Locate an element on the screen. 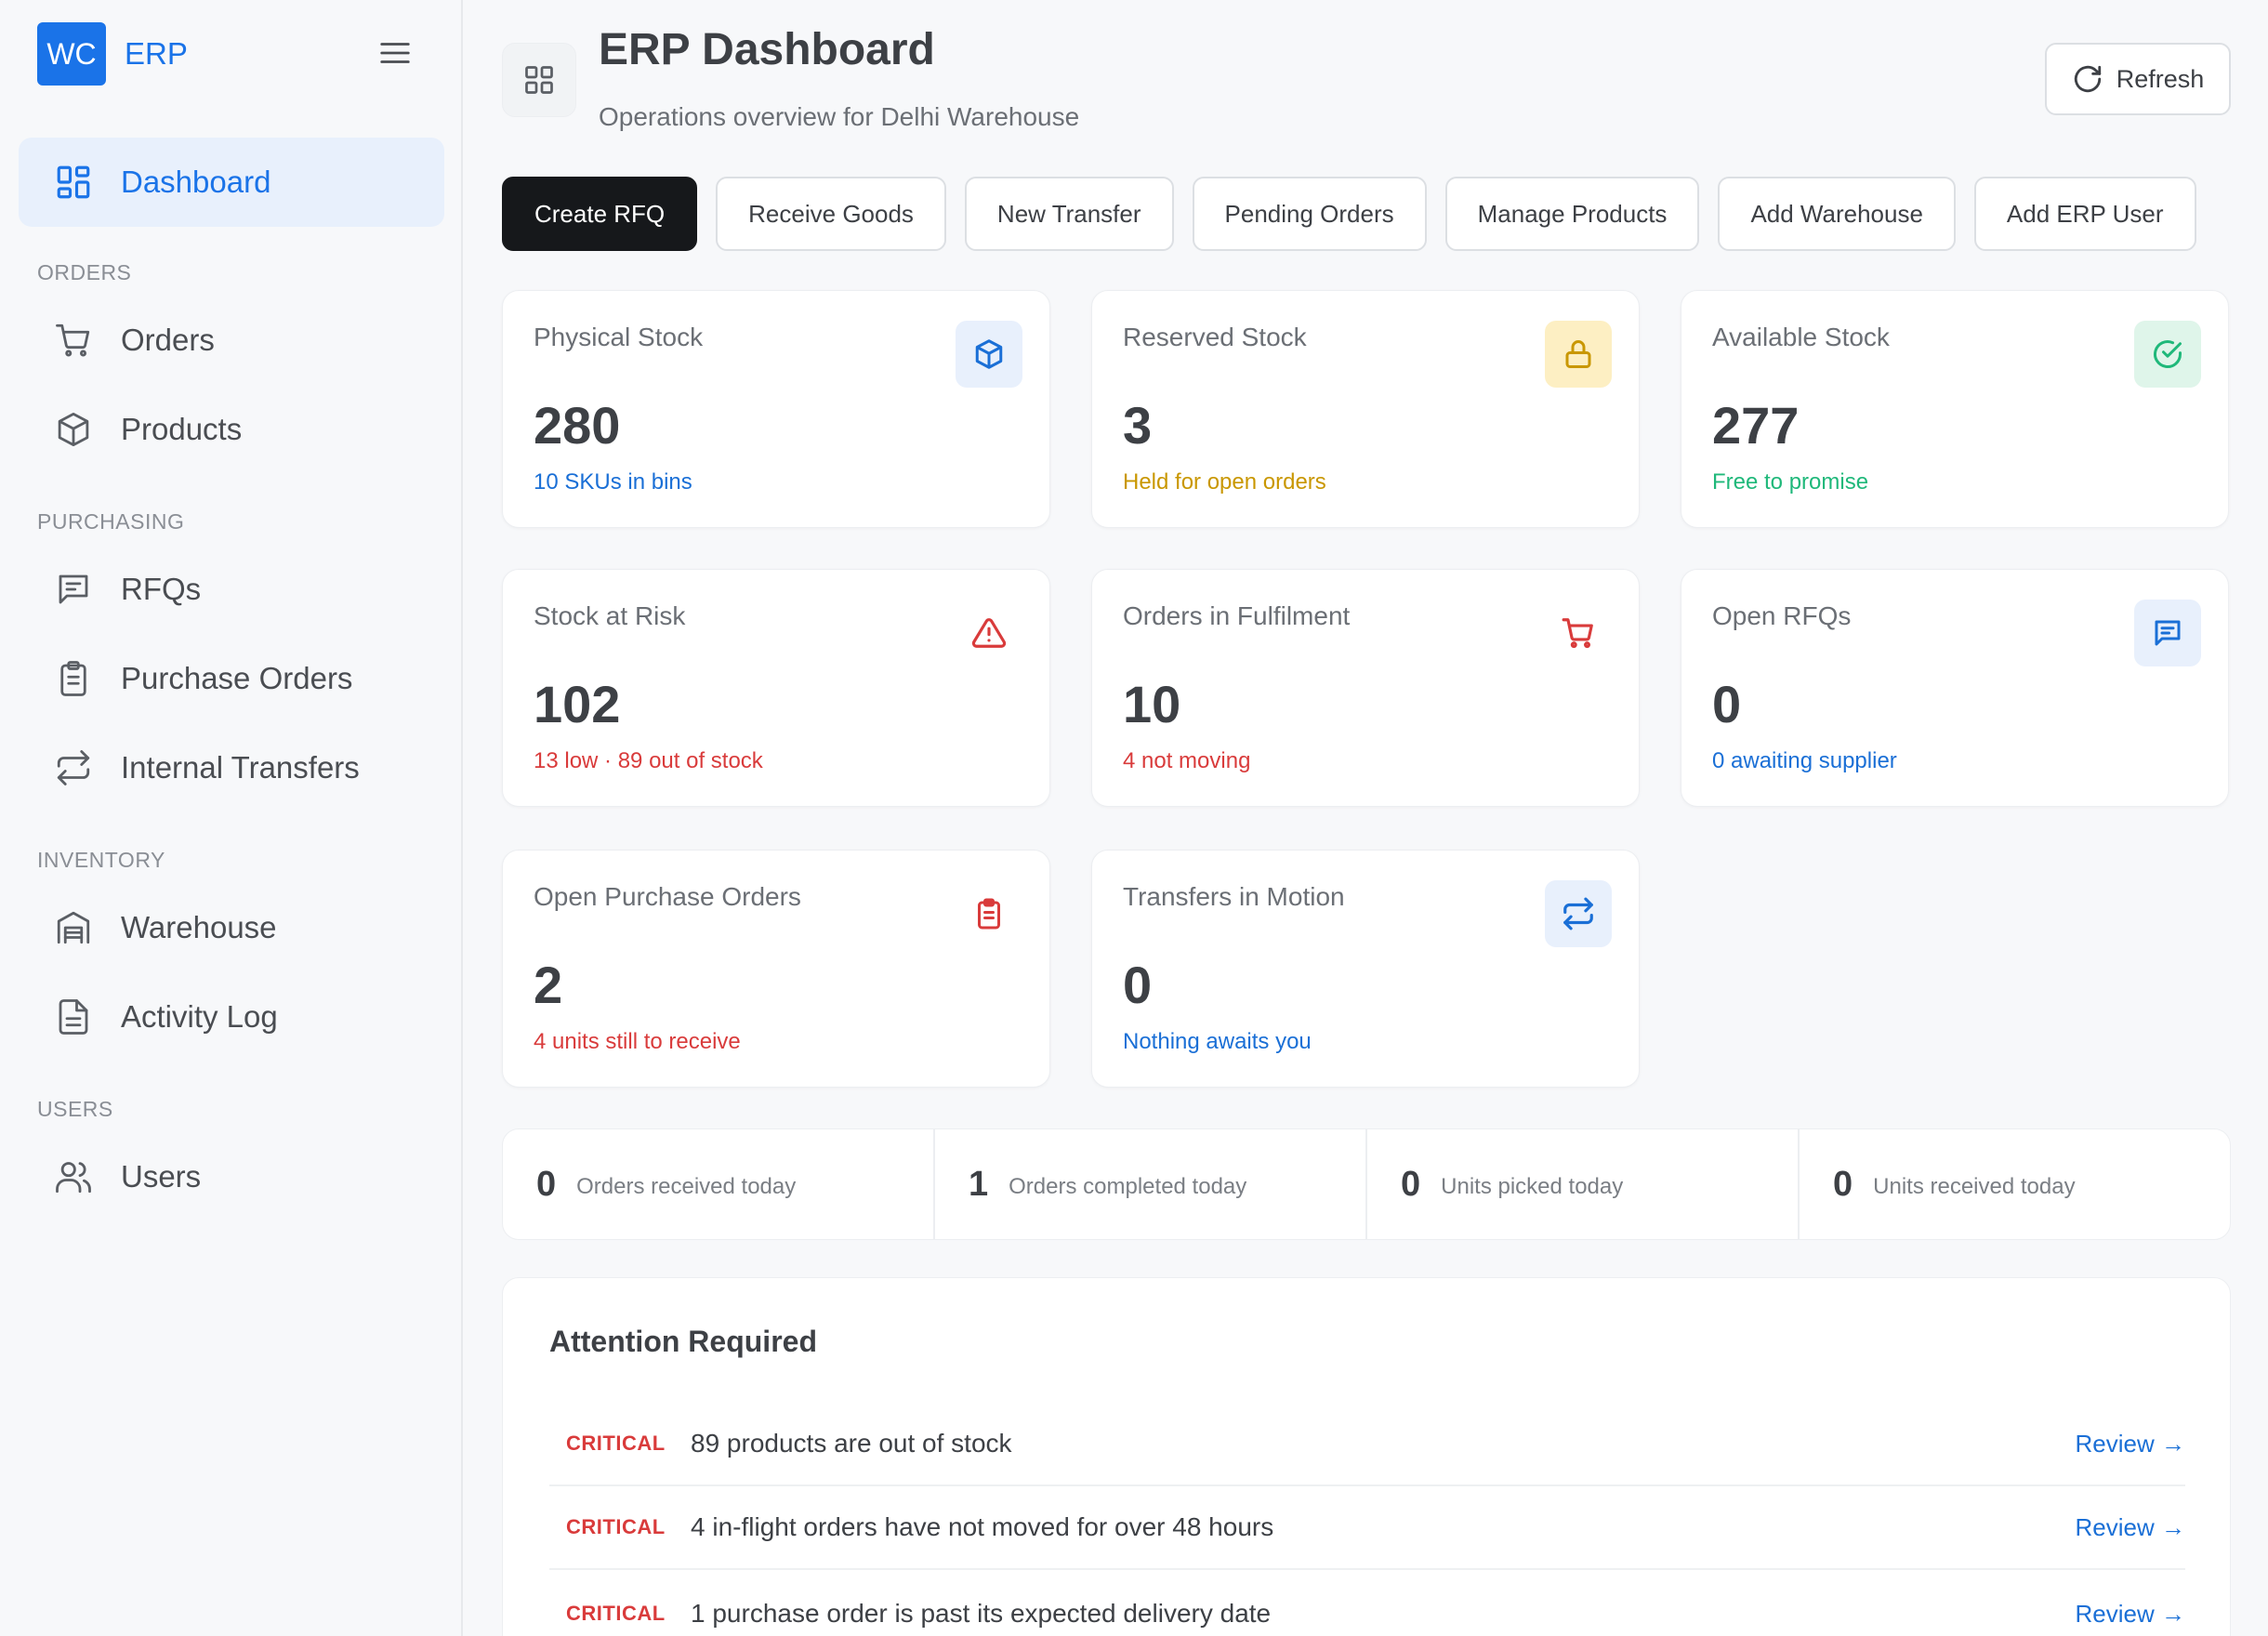 Image resolution: width=2268 pixels, height=1636 pixels. dashboard-icon is located at coordinates (73, 182).